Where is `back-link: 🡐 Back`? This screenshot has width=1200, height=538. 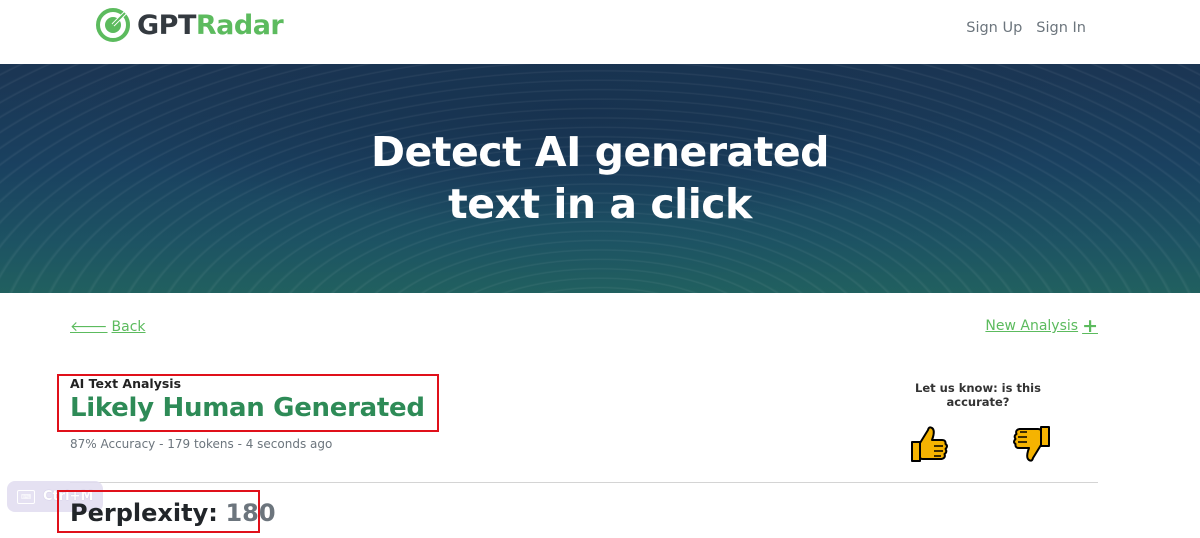
back-link: 🡐 Back is located at coordinates (108, 327).